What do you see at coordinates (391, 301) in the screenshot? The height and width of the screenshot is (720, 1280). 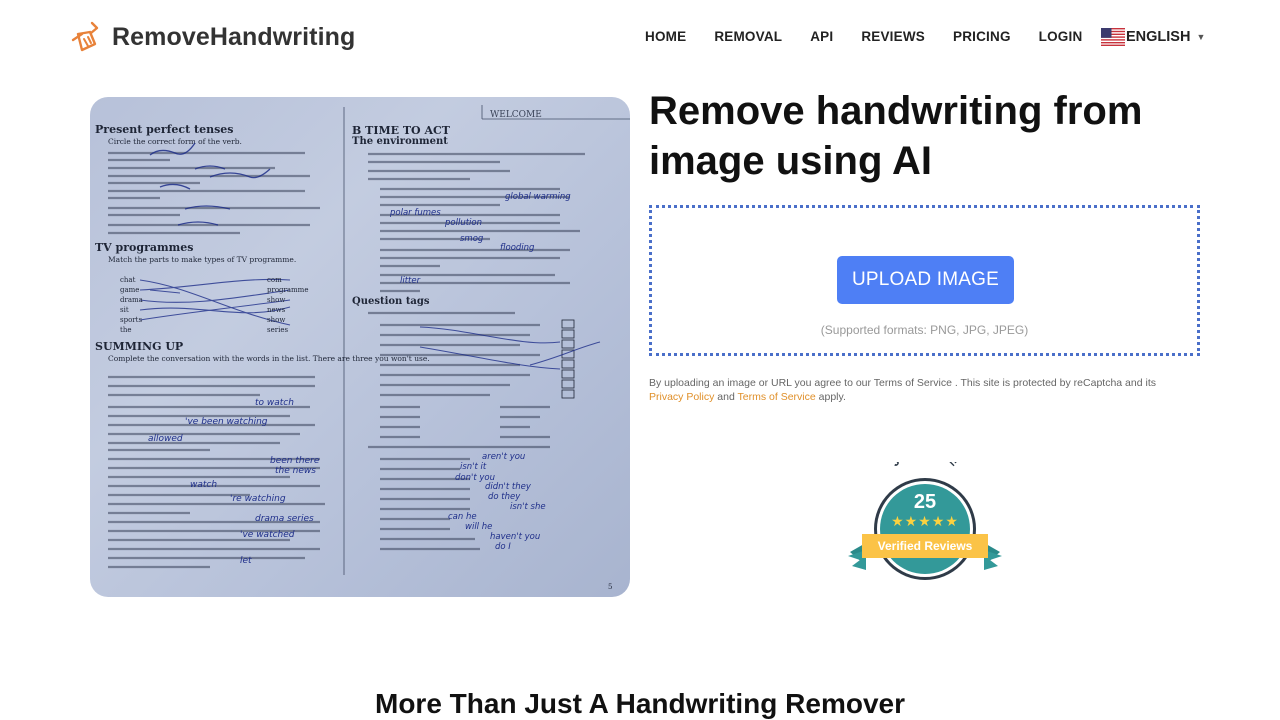 I see `worksheet-question-tags: Question tags` at bounding box center [391, 301].